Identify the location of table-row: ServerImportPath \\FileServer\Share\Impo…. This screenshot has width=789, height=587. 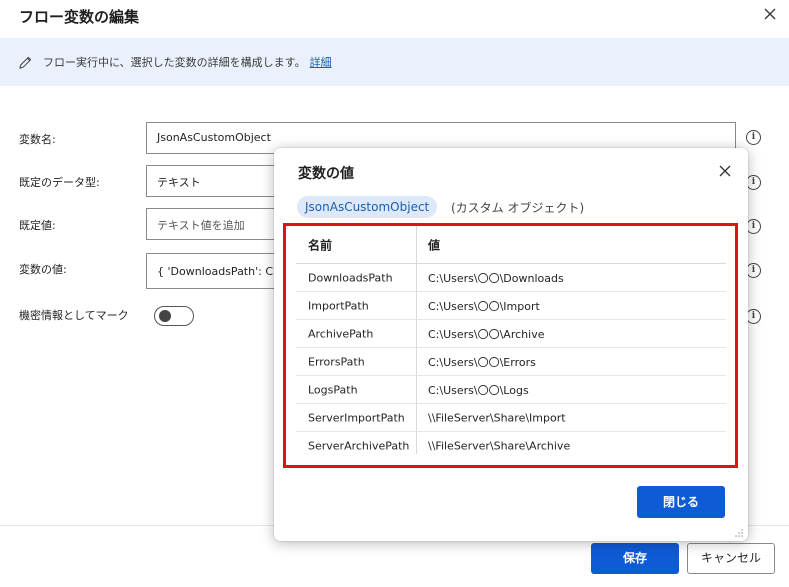
(511, 418).